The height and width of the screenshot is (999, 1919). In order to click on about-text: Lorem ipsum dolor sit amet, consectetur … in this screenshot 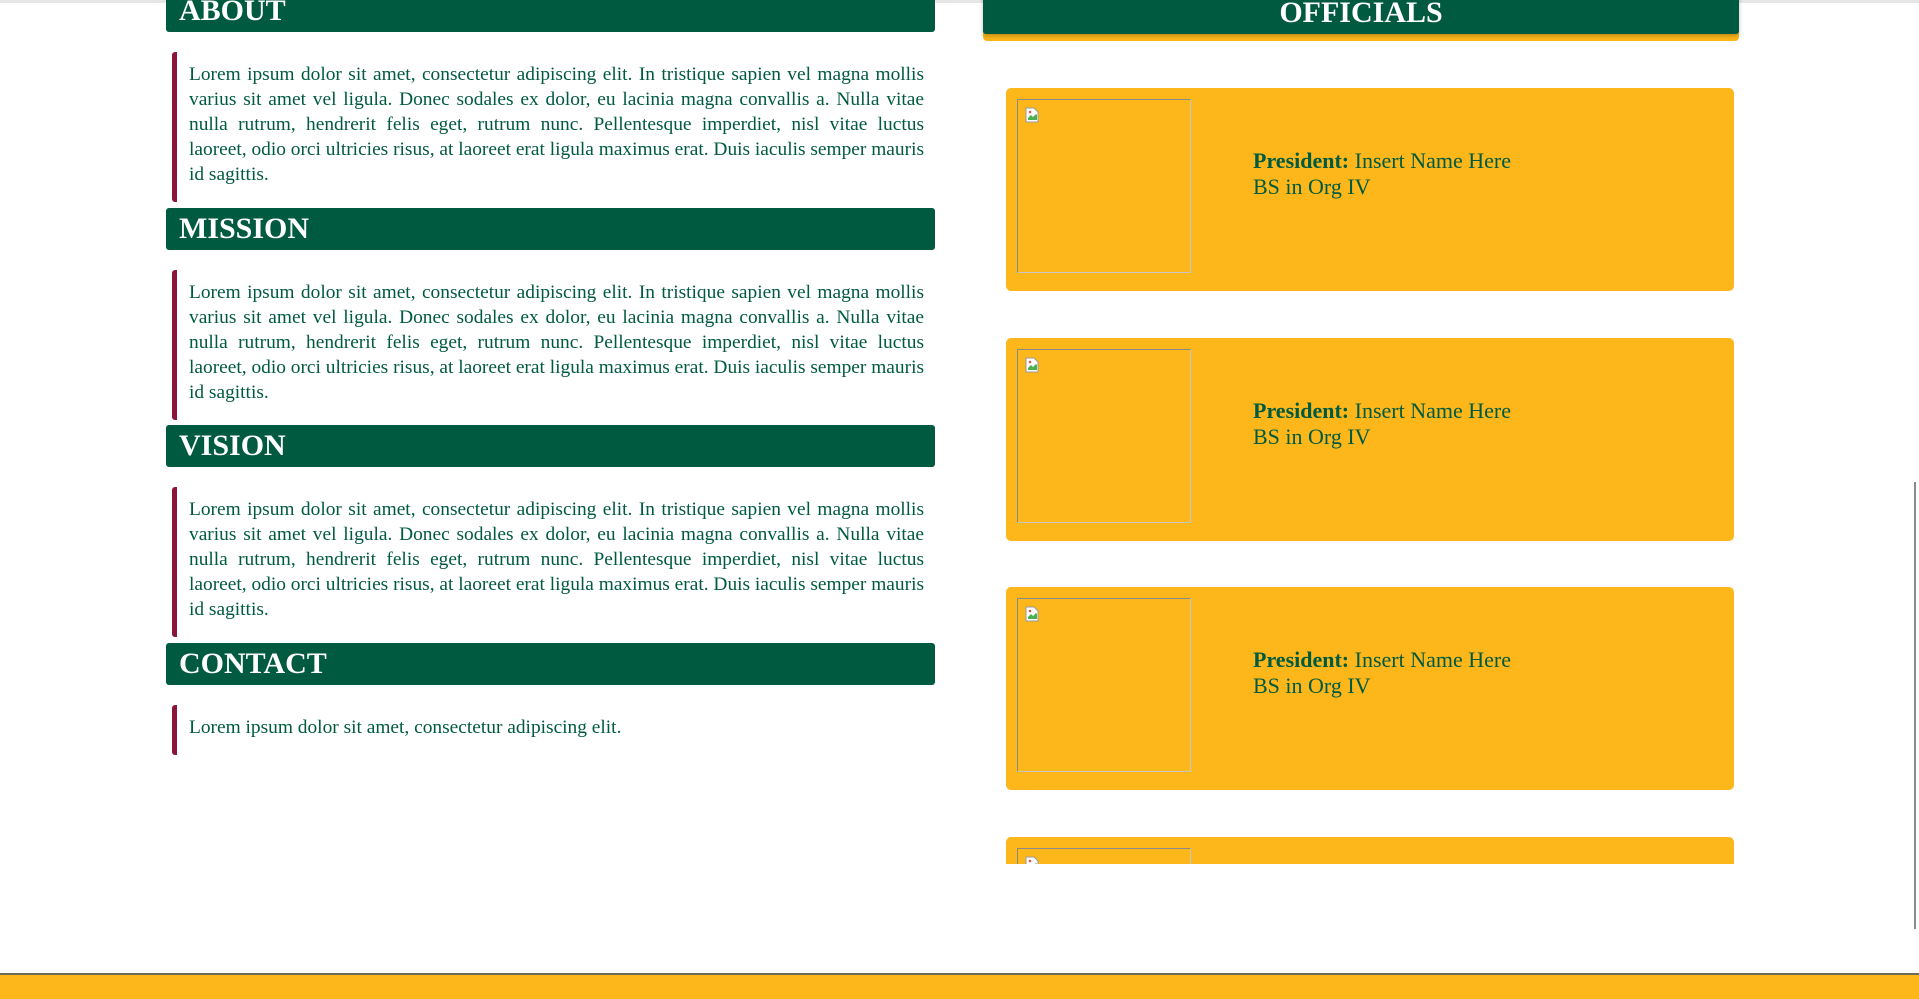, I will do `click(548, 127)`.